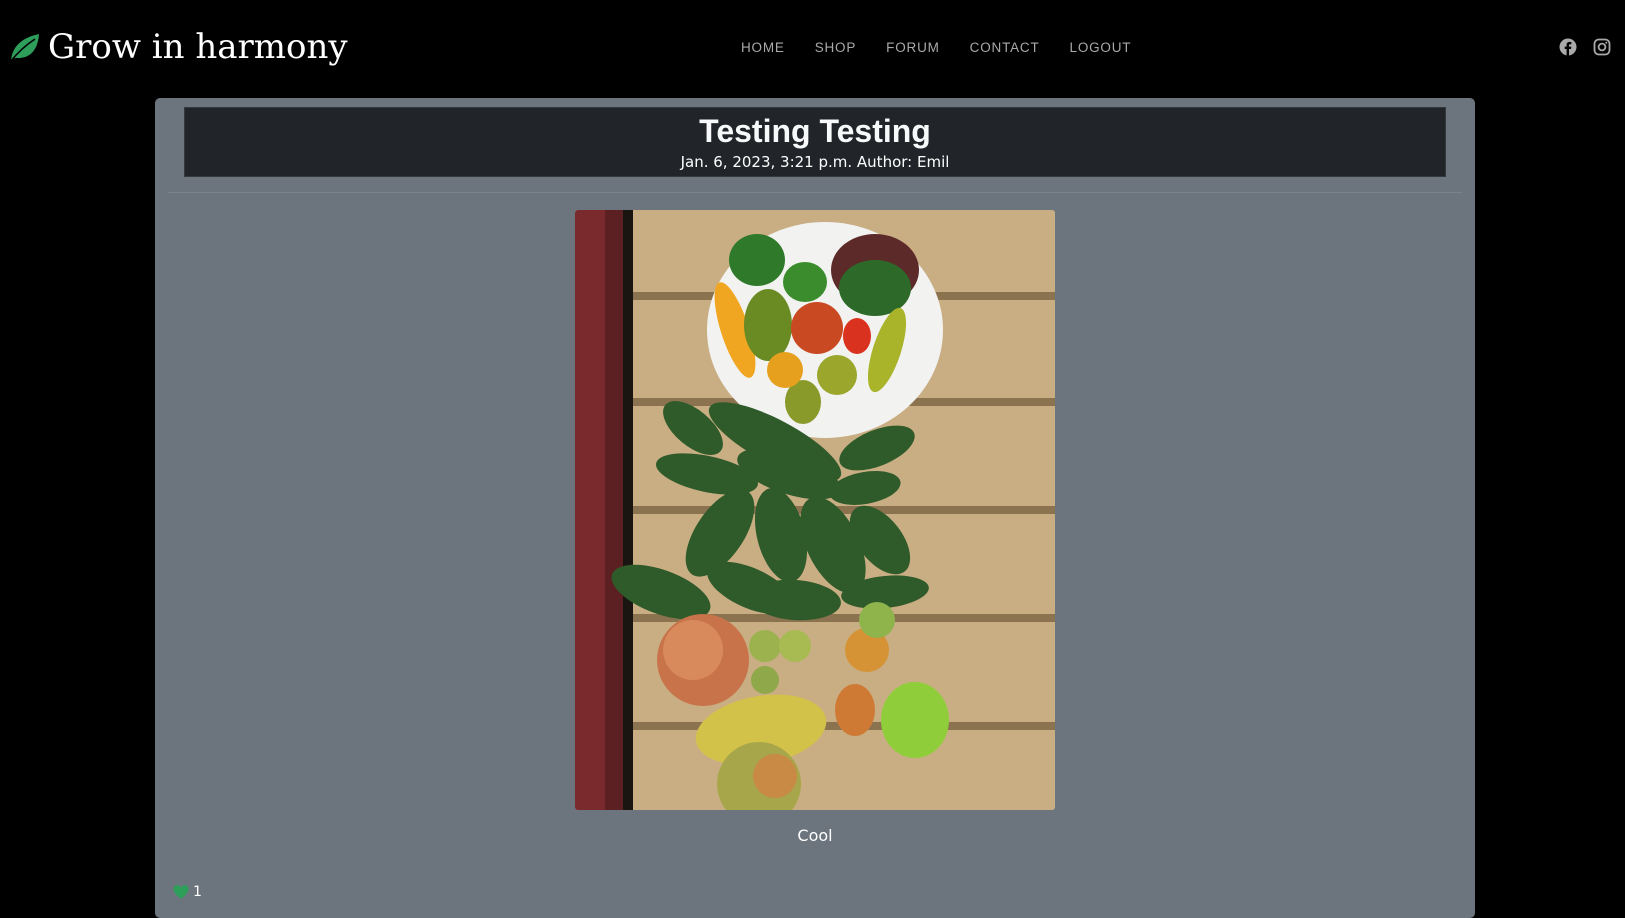  What do you see at coordinates (815, 131) in the screenshot?
I see `post-title: Testing Testing` at bounding box center [815, 131].